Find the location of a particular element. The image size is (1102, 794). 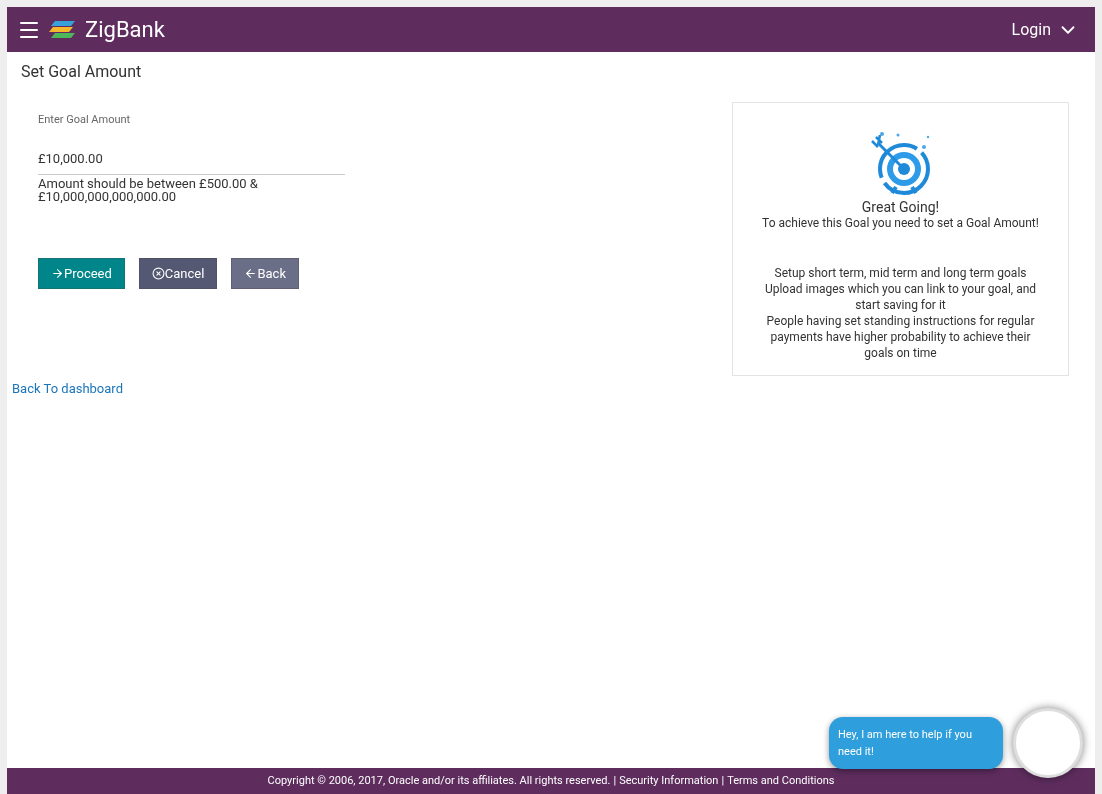

logo-icon is located at coordinates (63, 29).